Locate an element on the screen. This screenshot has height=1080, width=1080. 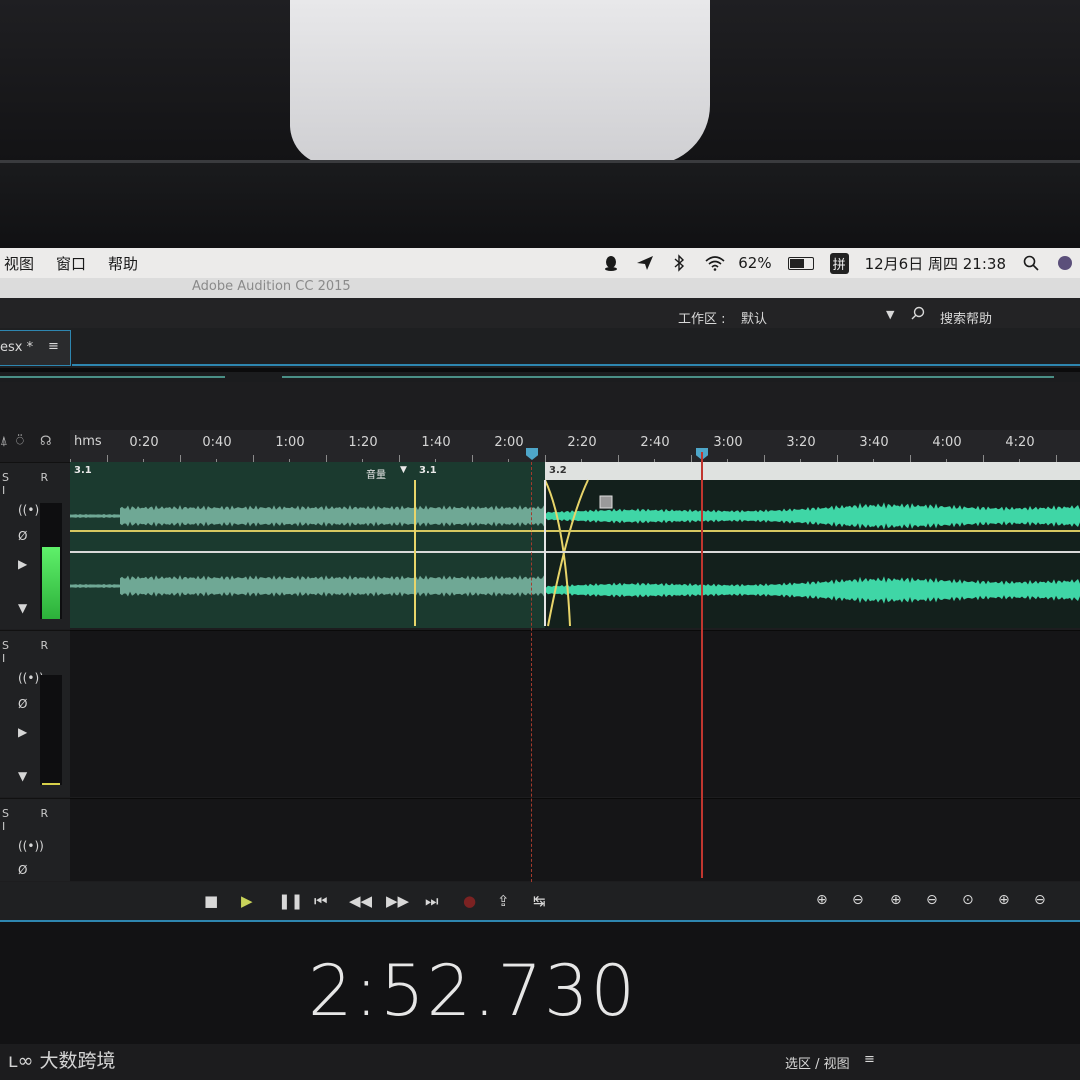
ruler-label: 1:00 is located at coordinates (290, 442).